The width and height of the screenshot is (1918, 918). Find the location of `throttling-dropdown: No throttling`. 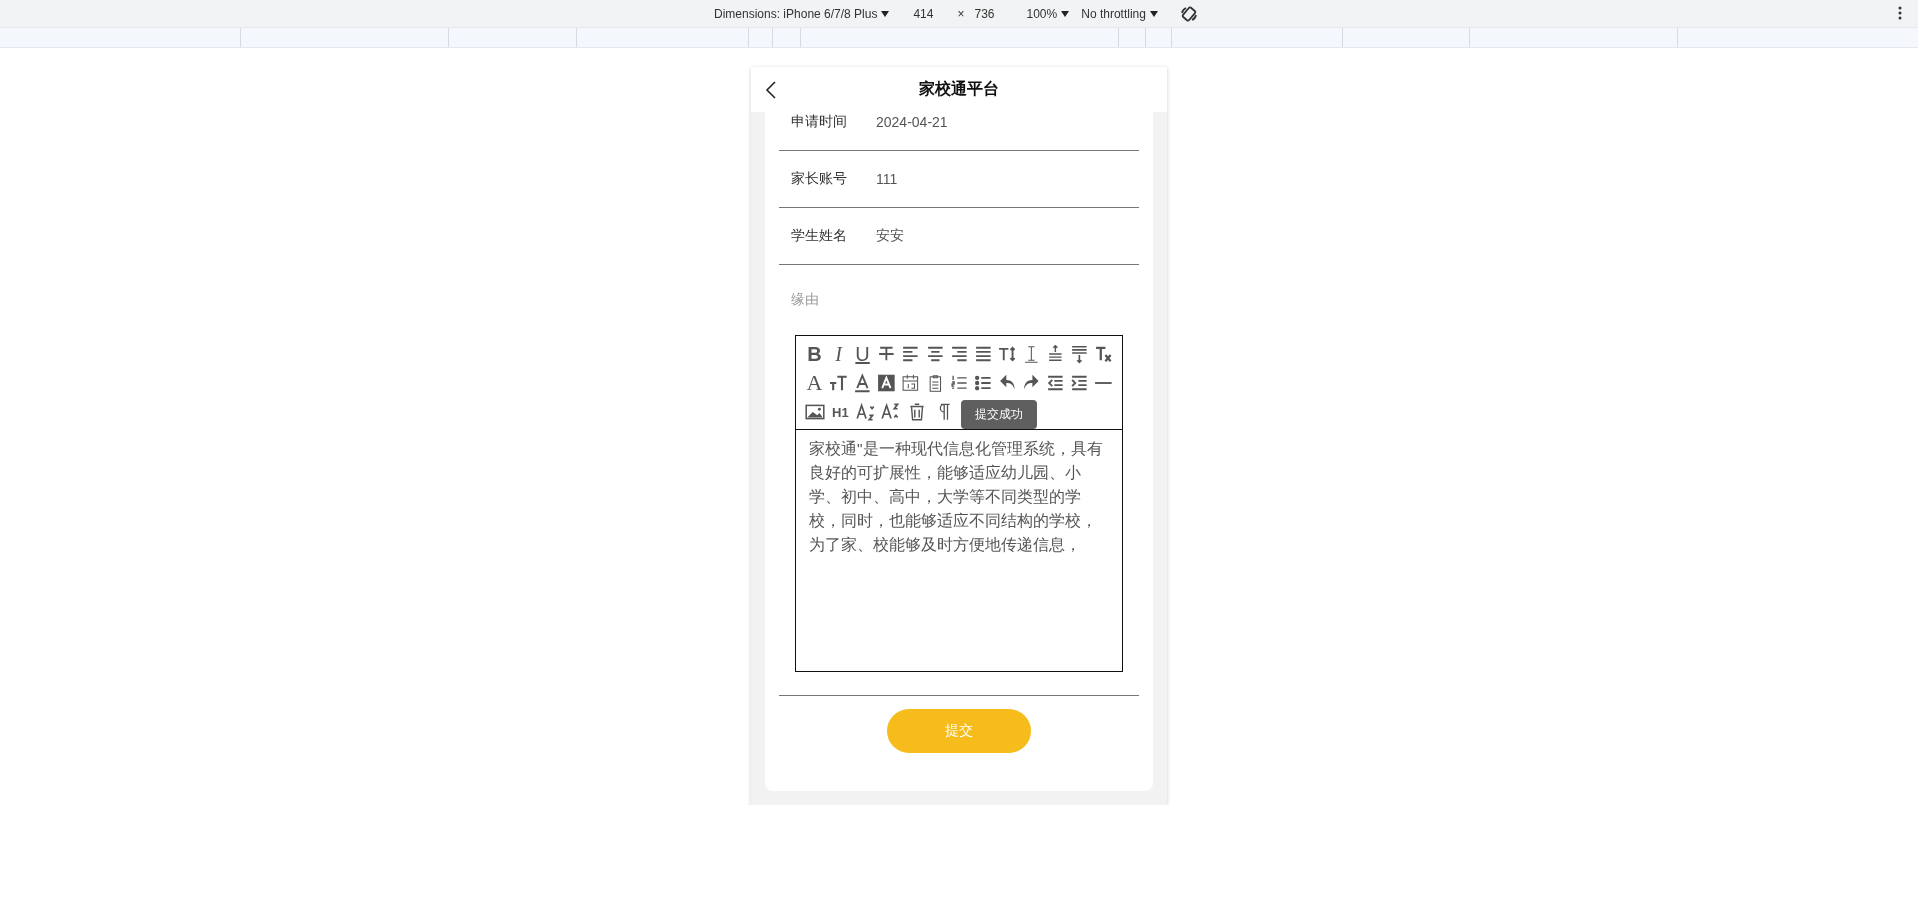

throttling-dropdown: No throttling is located at coordinates (1119, 13).